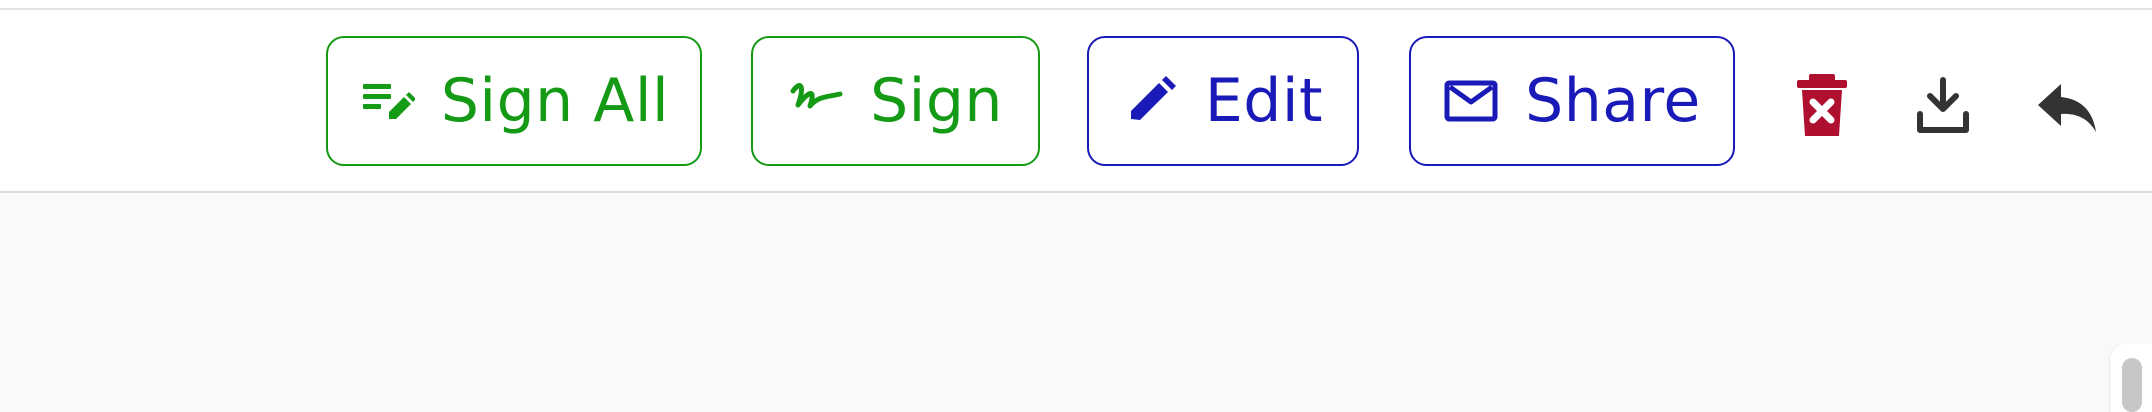 Image resolution: width=2152 pixels, height=412 pixels. I want to click on edit-label: Edit, so click(1264, 101).